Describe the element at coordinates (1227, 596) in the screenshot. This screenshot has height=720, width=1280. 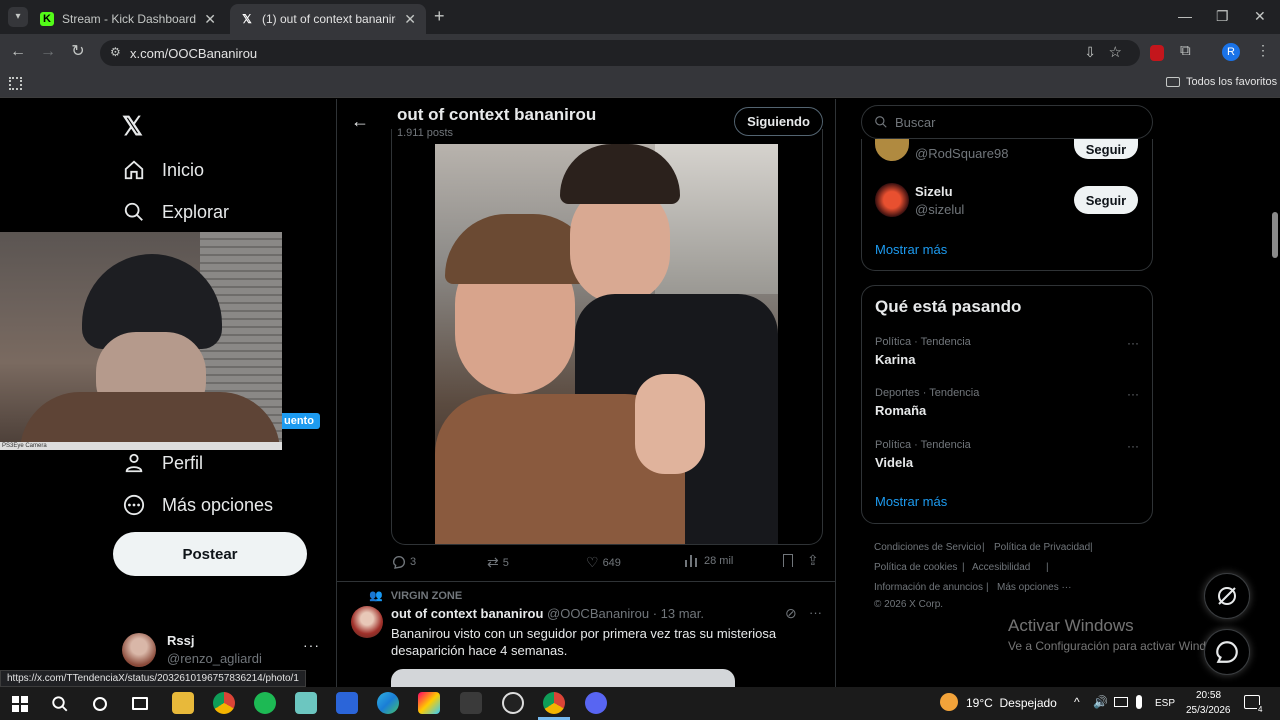
I see `grok-floating-button` at that location.